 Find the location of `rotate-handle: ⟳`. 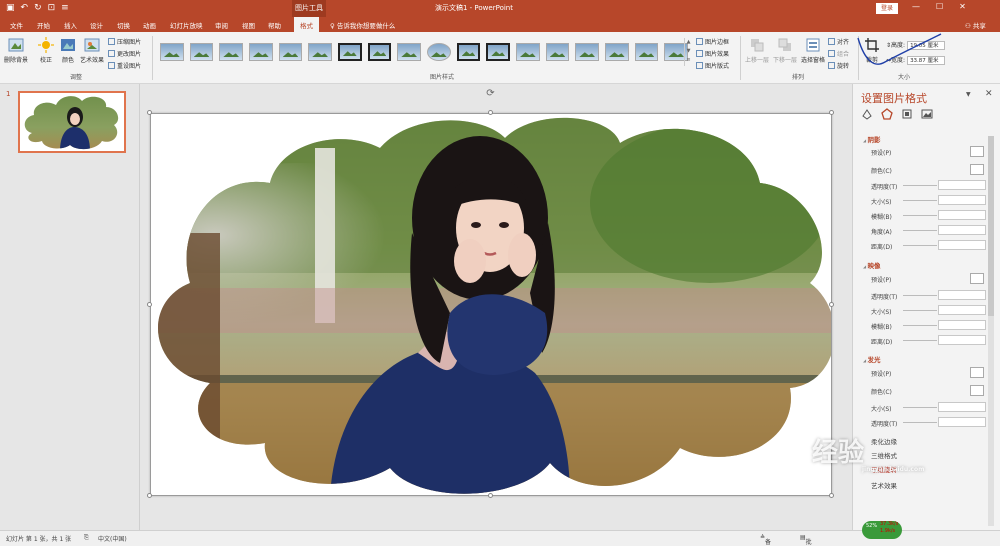

rotate-handle: ⟳ is located at coordinates (490, 94).